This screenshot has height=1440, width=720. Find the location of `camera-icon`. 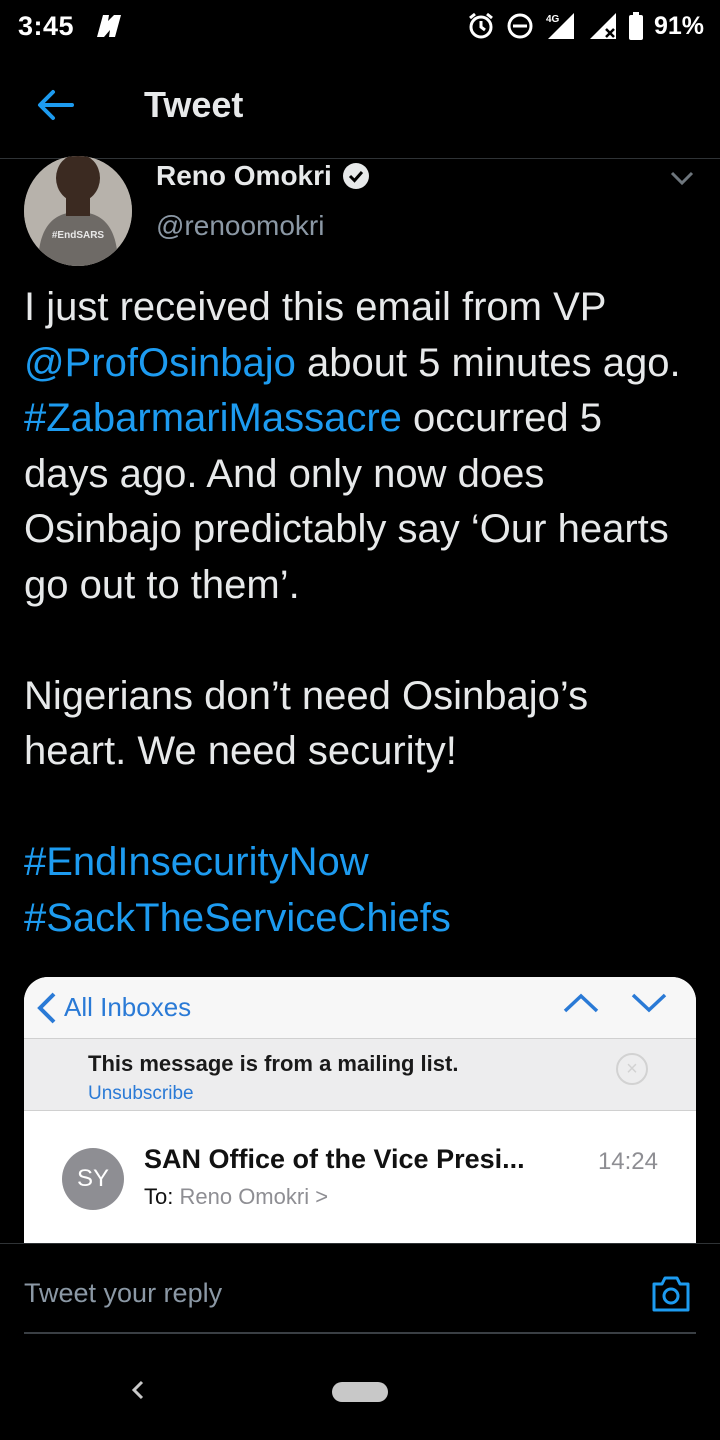

camera-icon is located at coordinates (671, 1294).